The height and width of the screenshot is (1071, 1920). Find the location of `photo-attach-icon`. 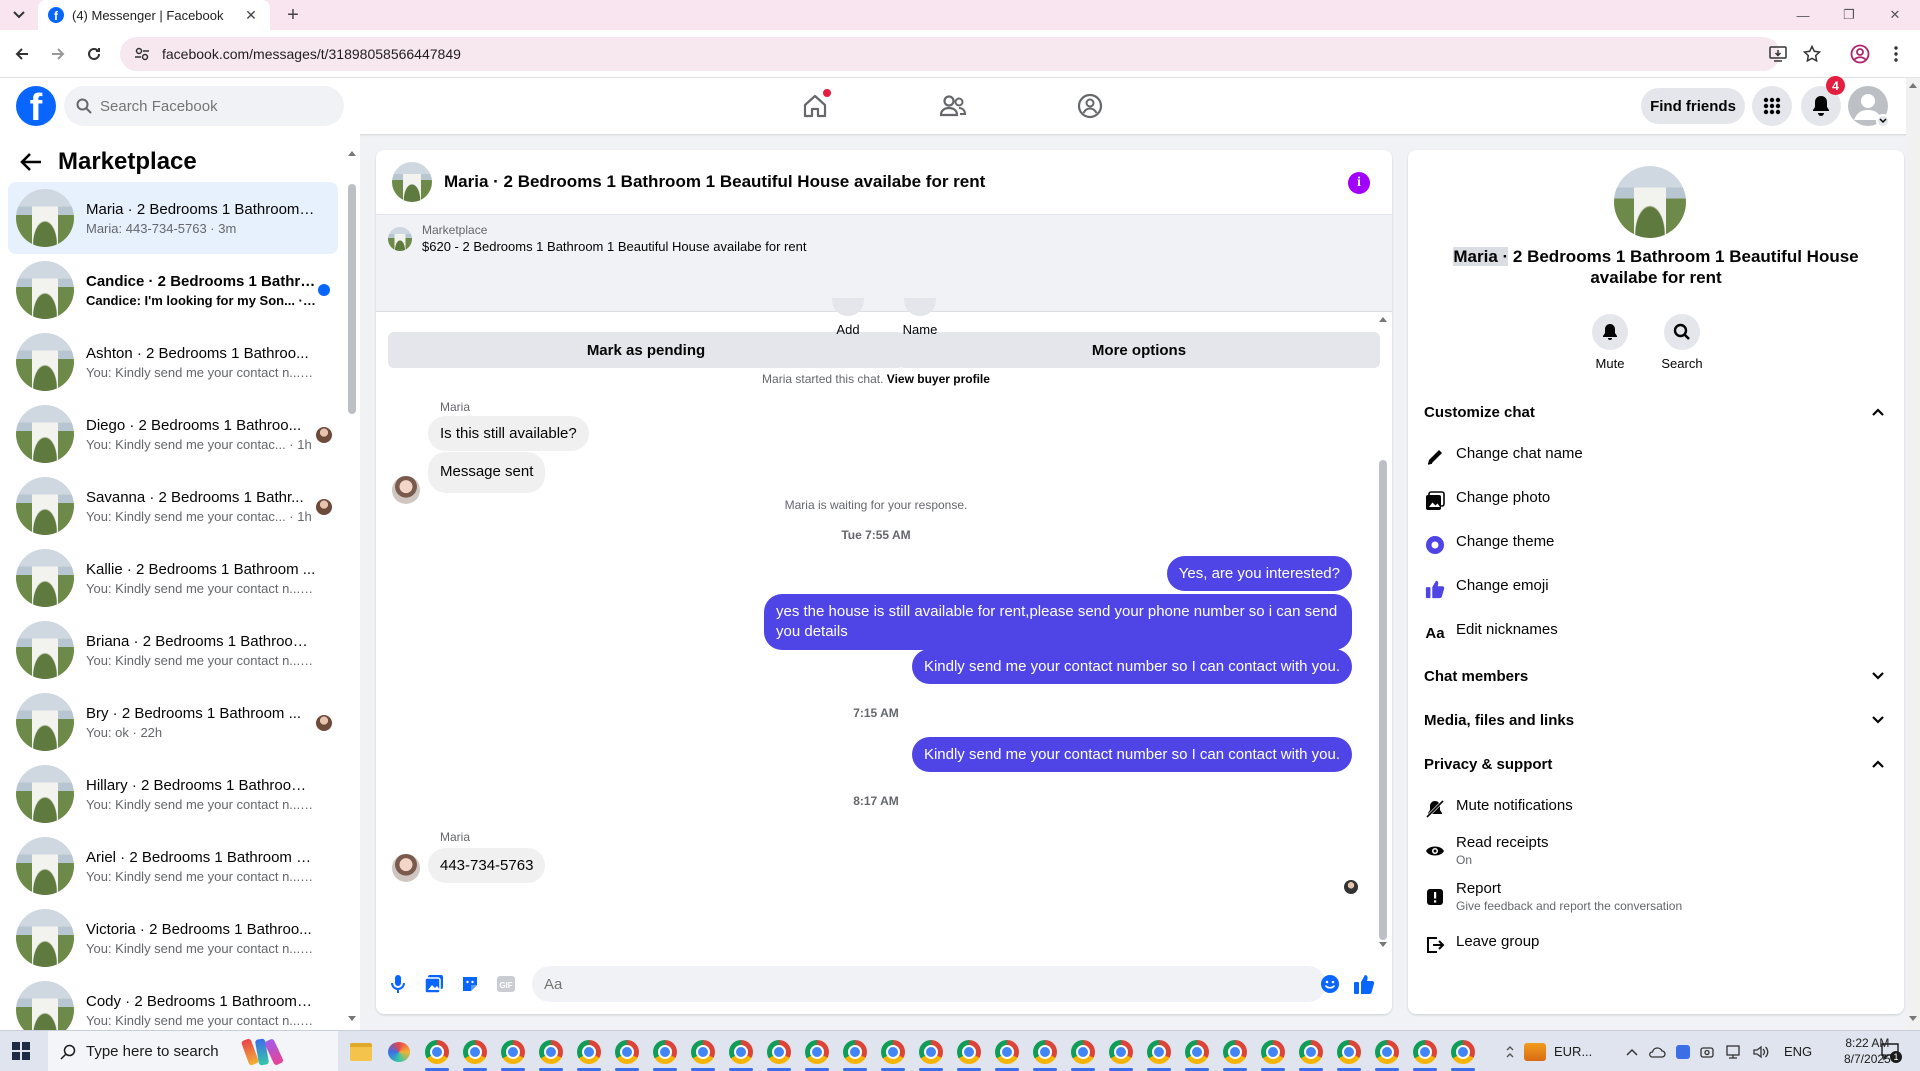

photo-attach-icon is located at coordinates (434, 984).